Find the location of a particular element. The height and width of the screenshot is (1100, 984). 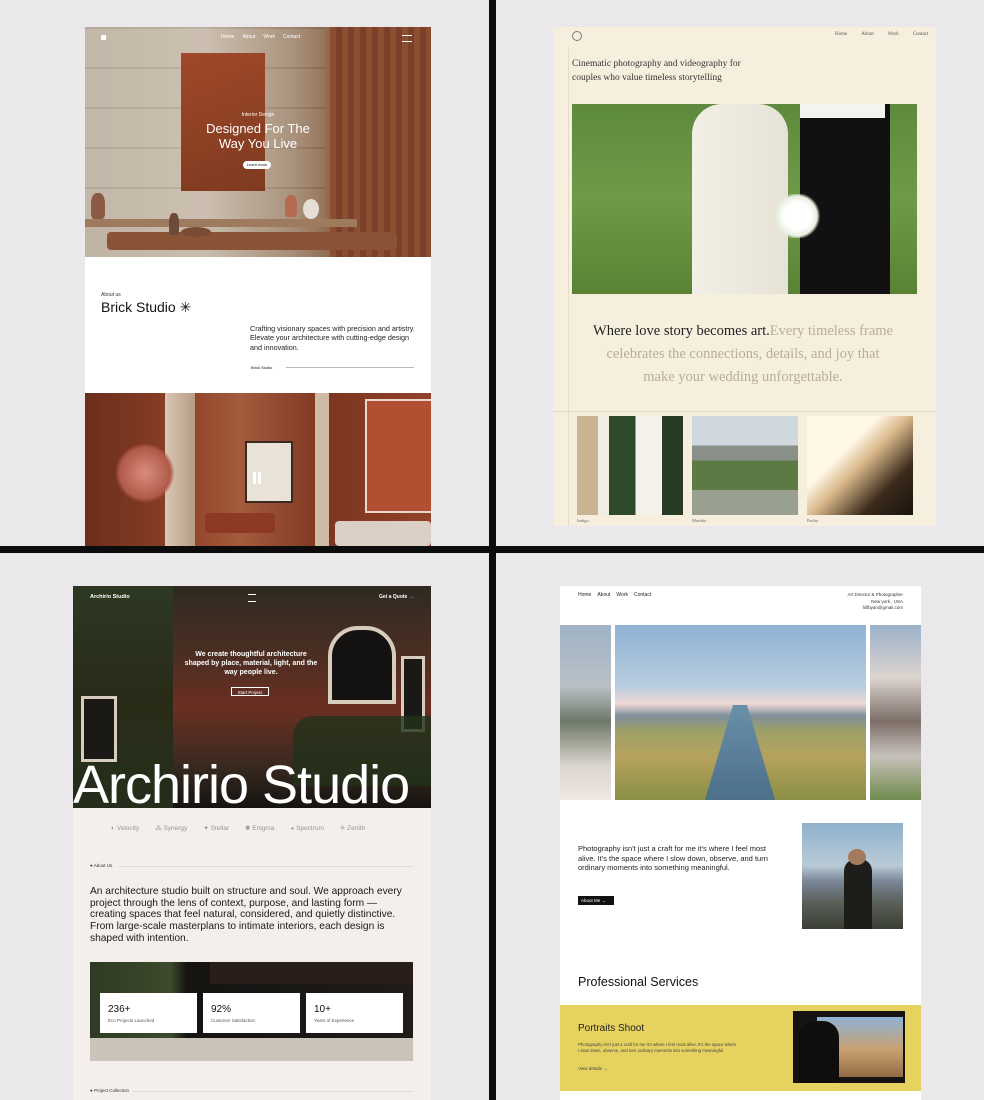

big-title: Archirio Studio is located at coordinates (241, 785).